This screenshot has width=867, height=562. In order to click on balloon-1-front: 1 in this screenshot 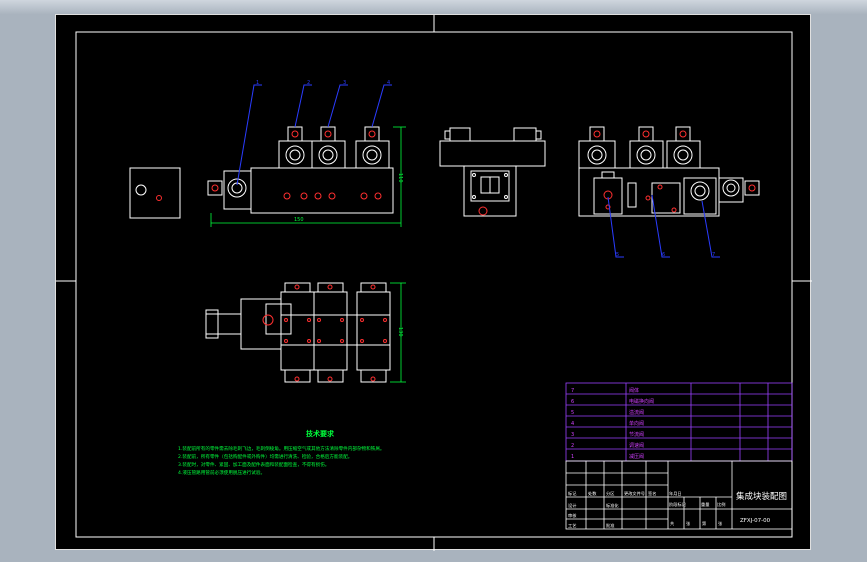, I will do `click(257, 83)`.